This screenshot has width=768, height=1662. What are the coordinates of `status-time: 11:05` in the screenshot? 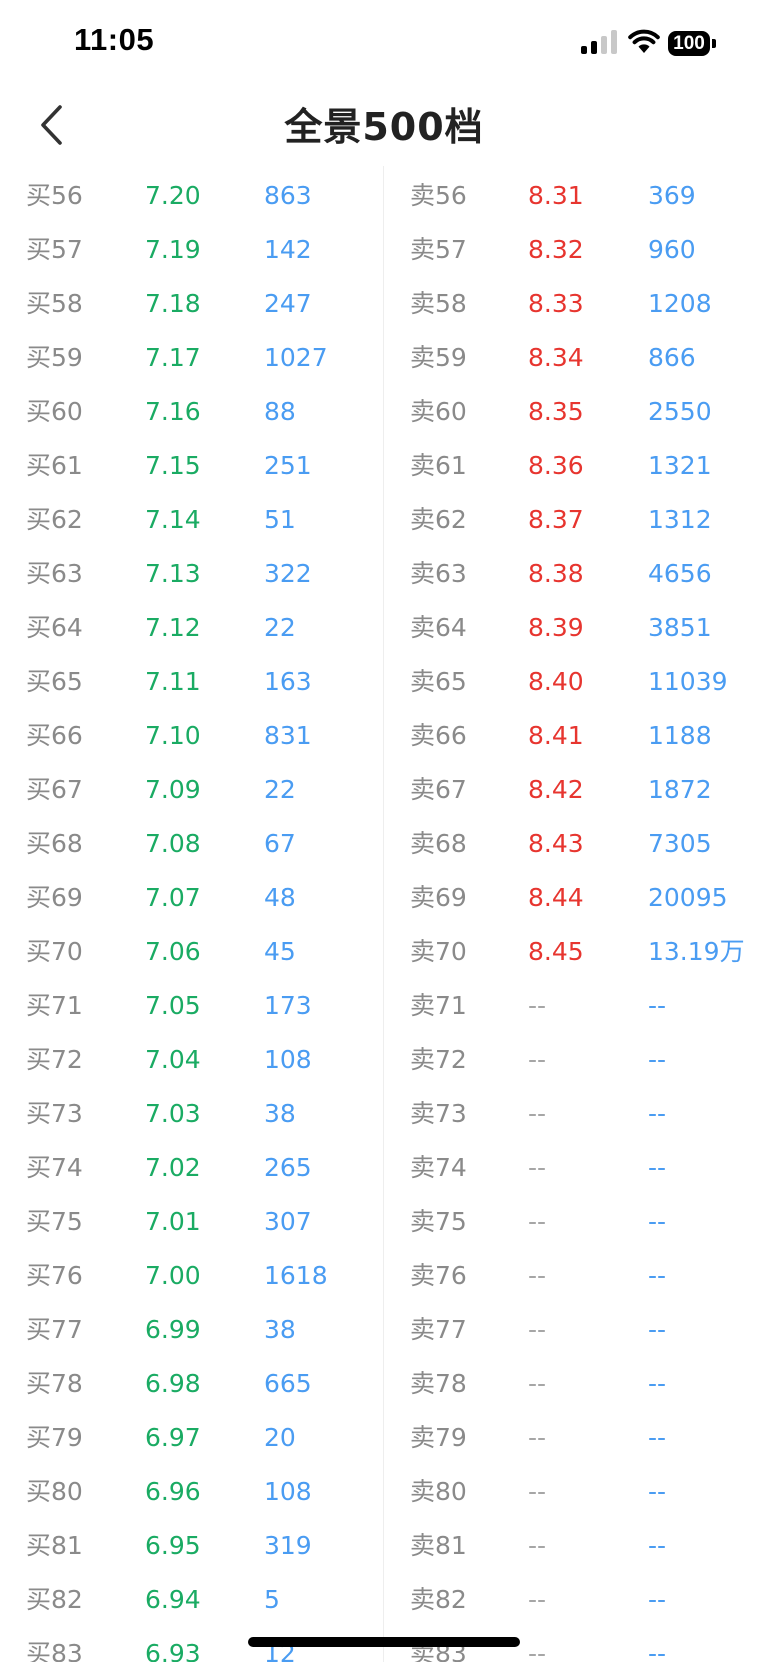 It's located at (114, 39).